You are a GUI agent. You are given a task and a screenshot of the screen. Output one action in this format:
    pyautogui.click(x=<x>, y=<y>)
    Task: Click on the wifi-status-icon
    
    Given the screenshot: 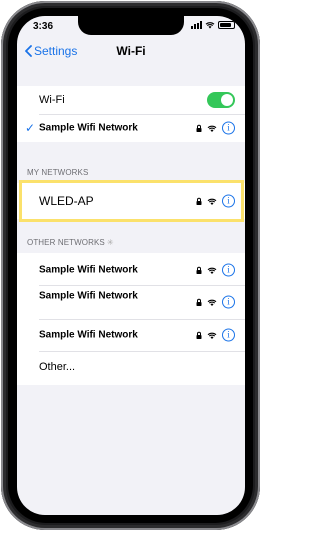 What is the action you would take?
    pyautogui.click(x=210, y=25)
    